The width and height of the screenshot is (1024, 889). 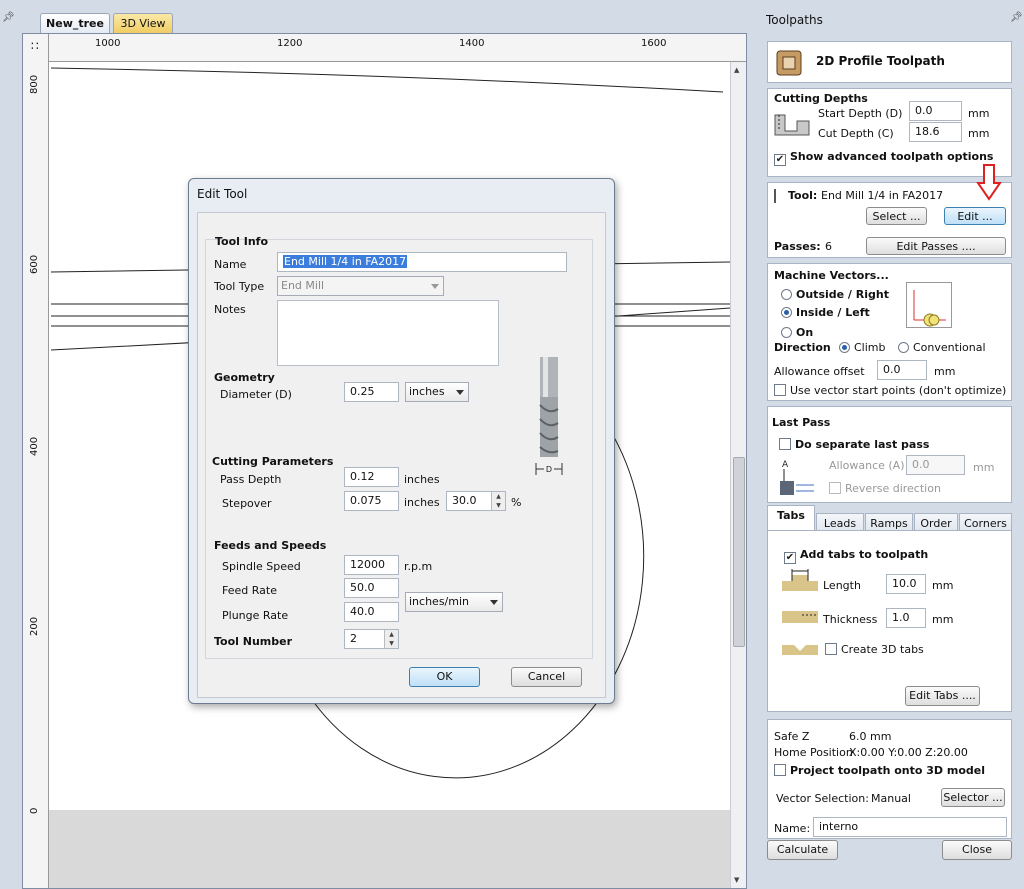 I want to click on tab-3d-view: 3D View, so click(x=143, y=23).